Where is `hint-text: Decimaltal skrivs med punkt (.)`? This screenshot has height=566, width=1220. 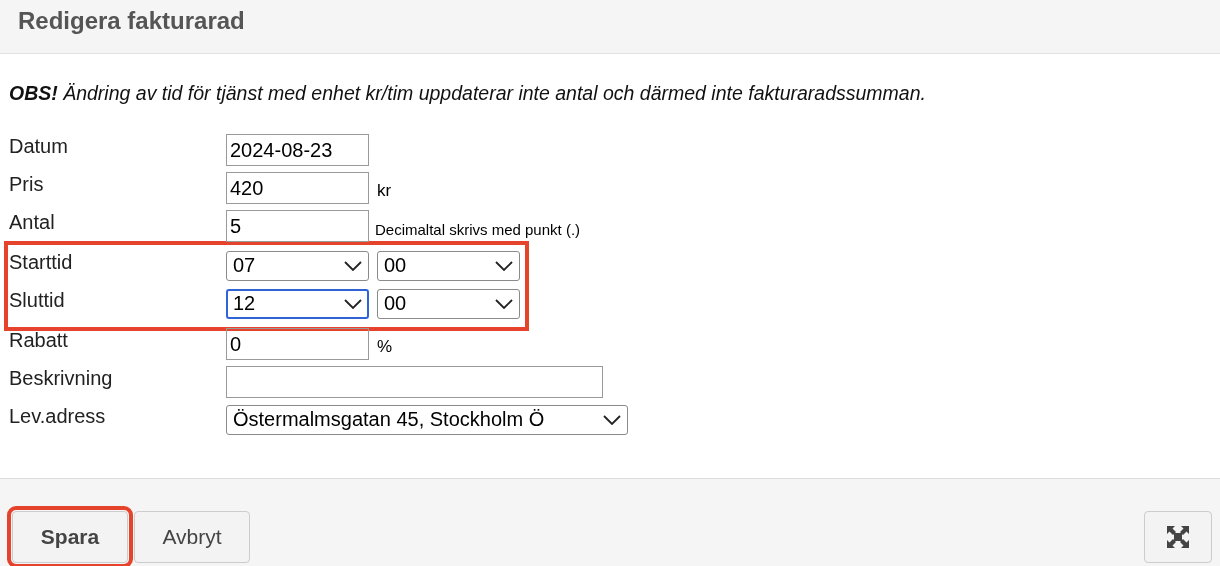 hint-text: Decimaltal skrivs med punkt (.) is located at coordinates (478, 229).